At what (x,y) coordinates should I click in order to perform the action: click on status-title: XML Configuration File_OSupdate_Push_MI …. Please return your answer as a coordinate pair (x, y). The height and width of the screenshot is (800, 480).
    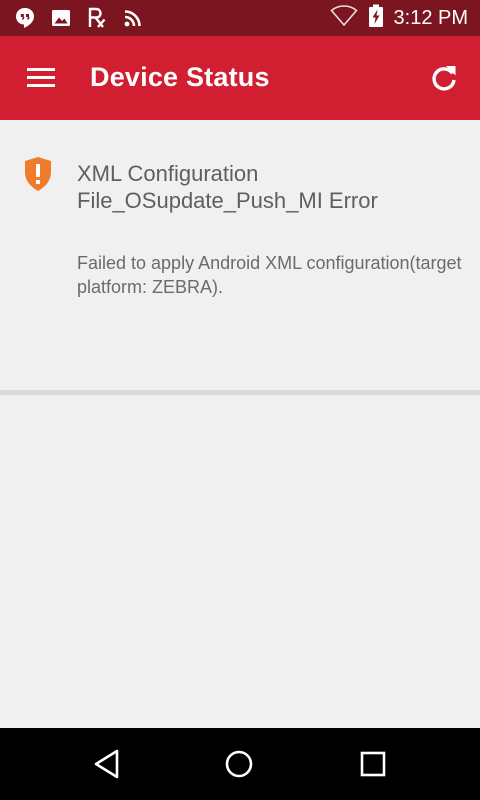
    Looking at the image, I should click on (227, 187).